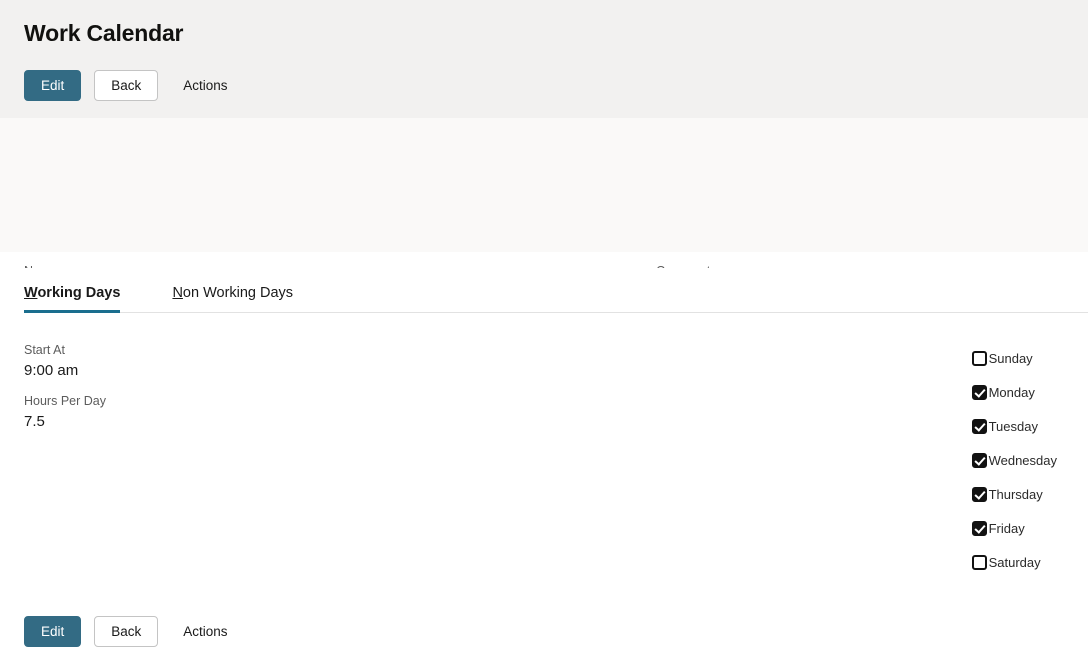  I want to click on back-button-bottom: Back, so click(126, 631).